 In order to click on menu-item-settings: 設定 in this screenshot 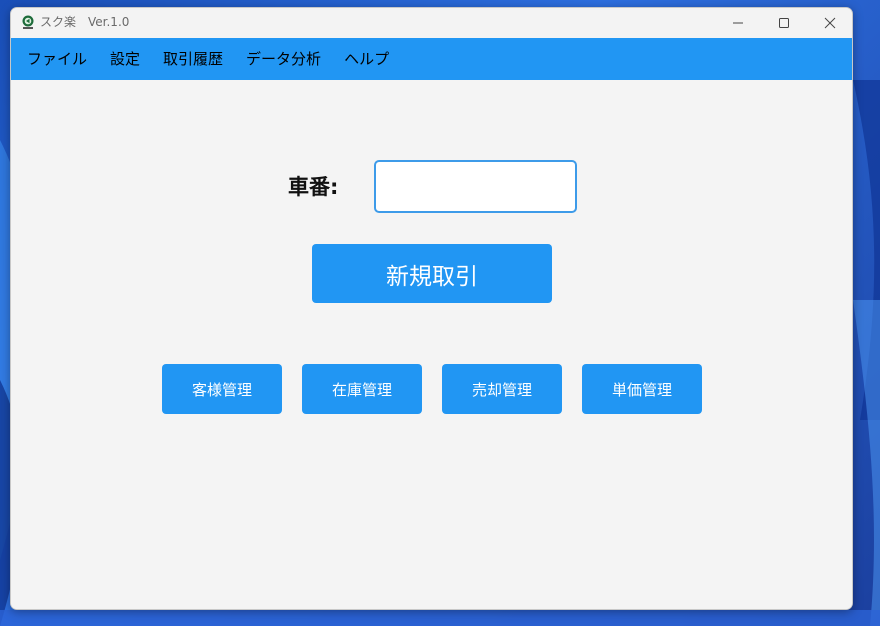, I will do `click(125, 59)`.